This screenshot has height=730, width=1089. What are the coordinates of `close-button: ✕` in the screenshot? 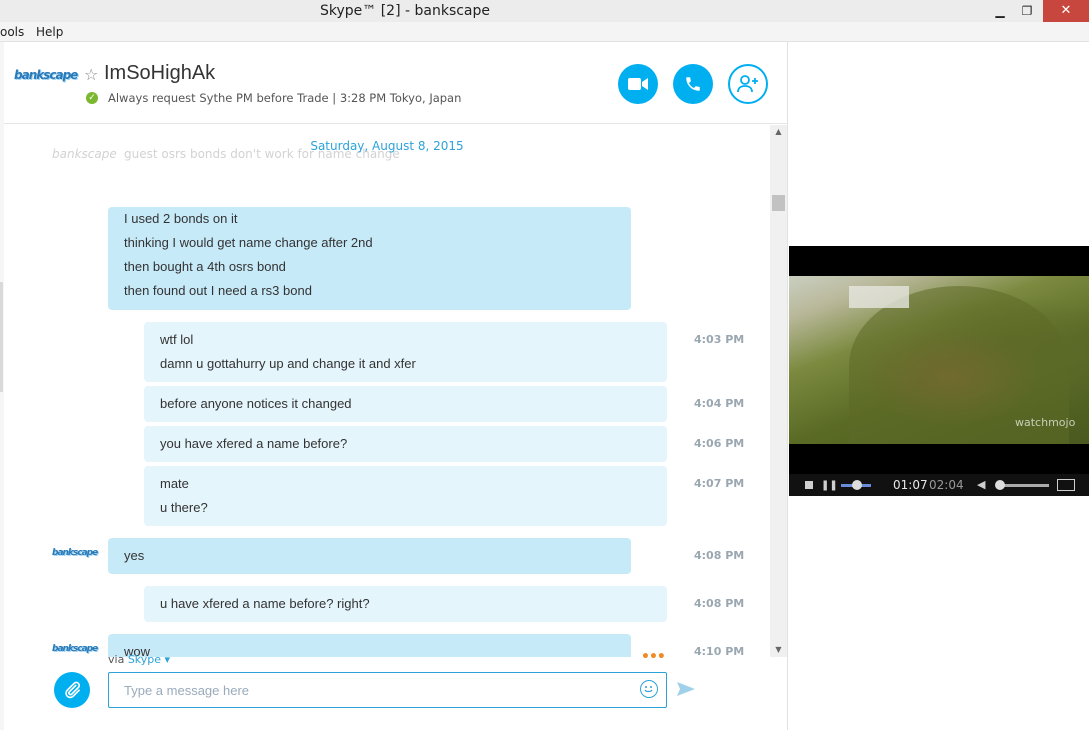 It's located at (1066, 11).